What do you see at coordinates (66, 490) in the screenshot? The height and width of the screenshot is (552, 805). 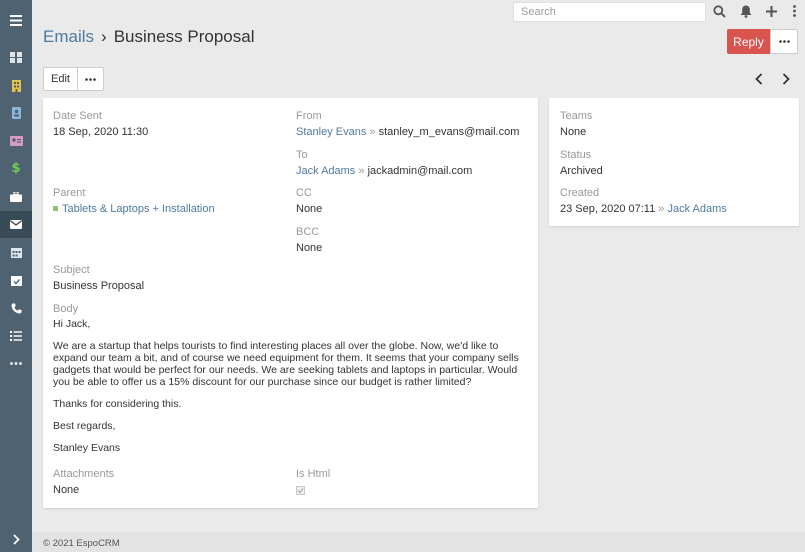 I see `attachments-value: None` at bounding box center [66, 490].